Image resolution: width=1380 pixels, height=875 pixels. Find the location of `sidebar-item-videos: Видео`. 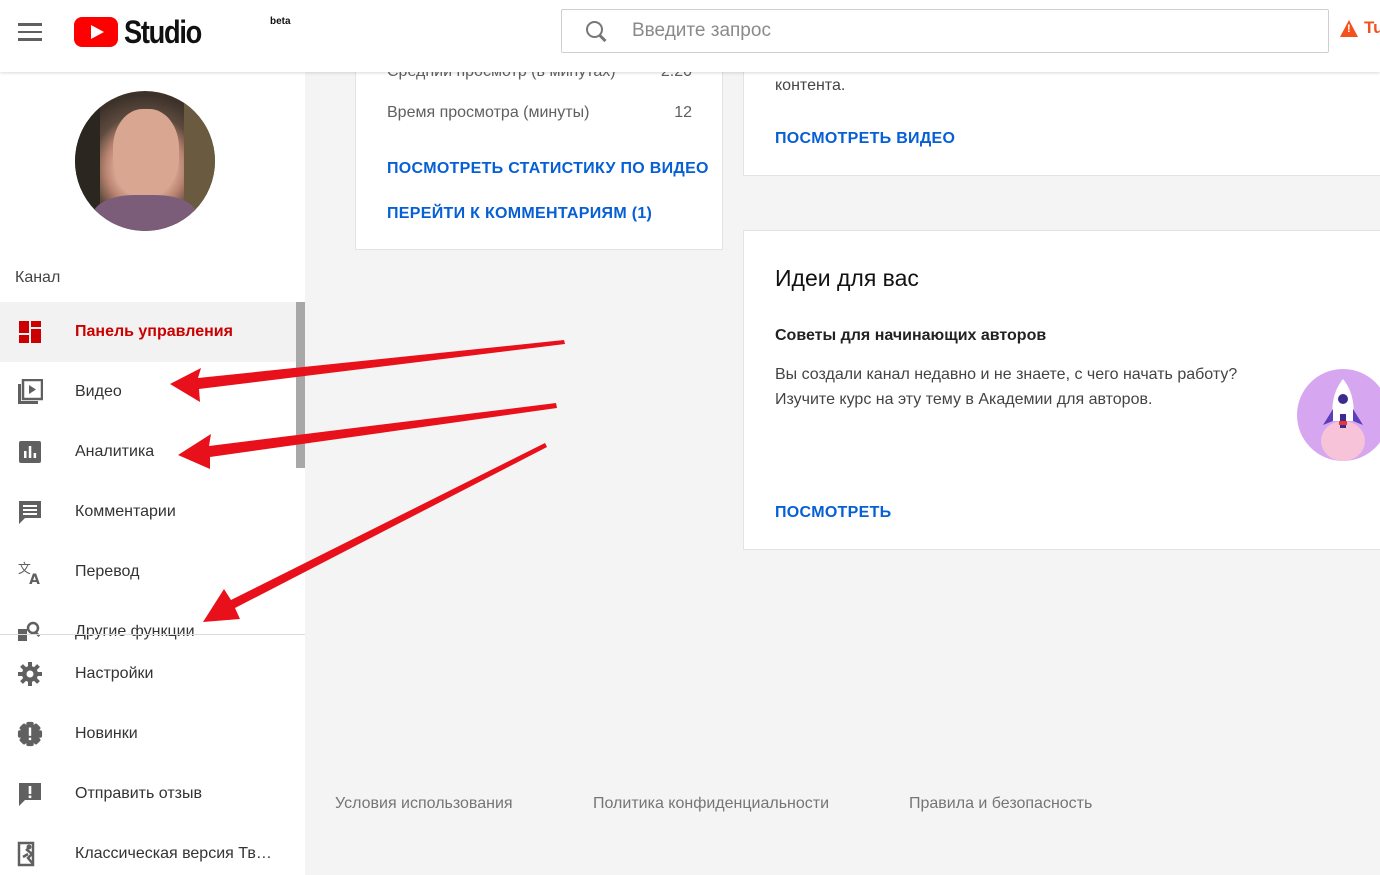

sidebar-item-videos: Видео is located at coordinates (152, 392).